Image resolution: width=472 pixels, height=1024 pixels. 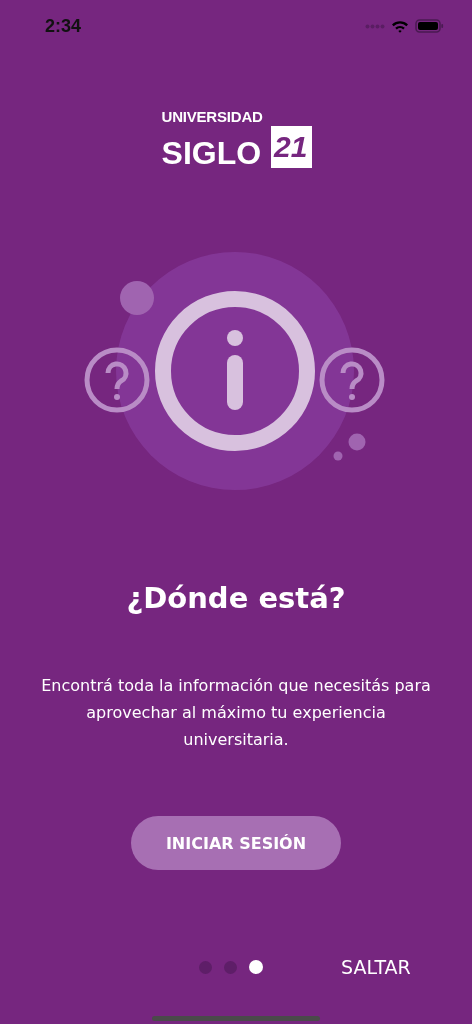 What do you see at coordinates (236, 598) in the screenshot?
I see `title: ¿Dónde está?` at bounding box center [236, 598].